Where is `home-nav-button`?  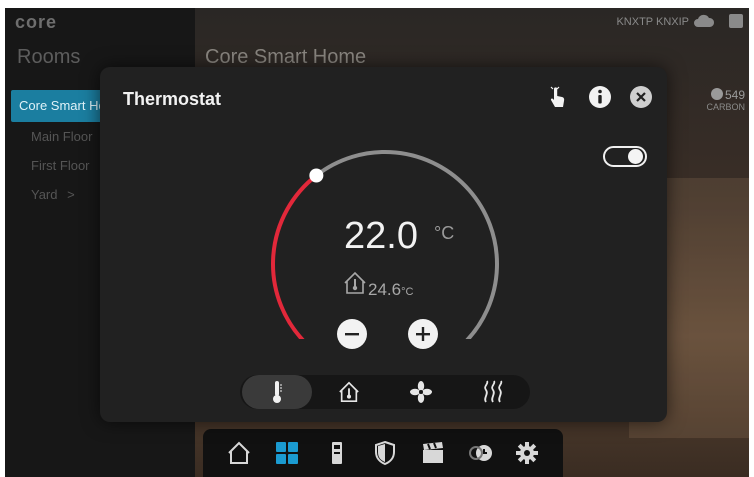 home-nav-button is located at coordinates (239, 453).